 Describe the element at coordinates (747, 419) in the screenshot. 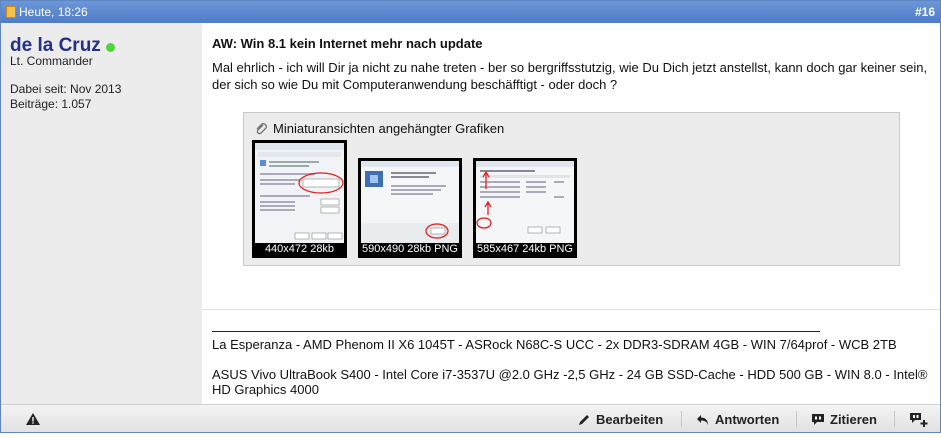

I see `reply-button-label: Antworten` at that location.